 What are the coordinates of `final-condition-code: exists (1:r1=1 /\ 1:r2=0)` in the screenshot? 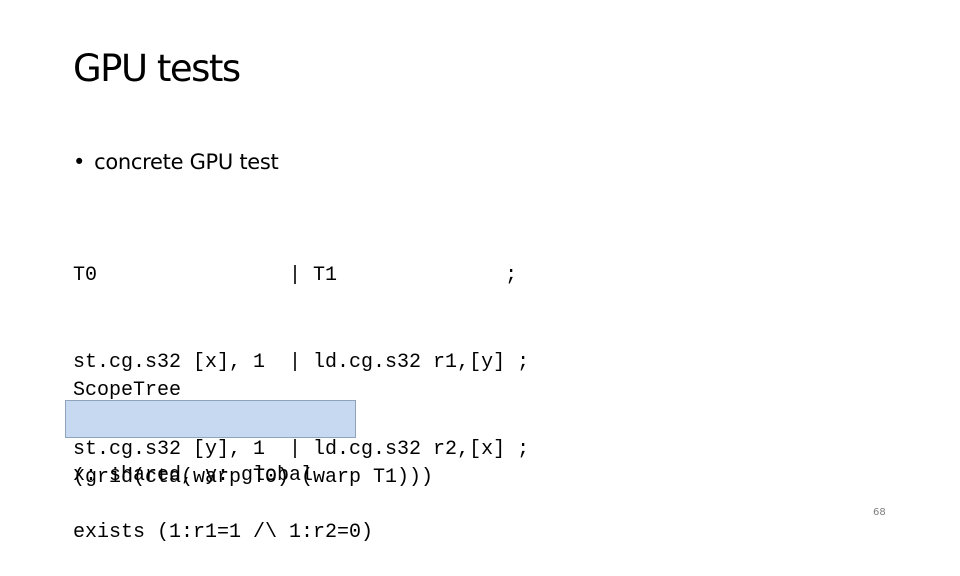 It's located at (223, 518).